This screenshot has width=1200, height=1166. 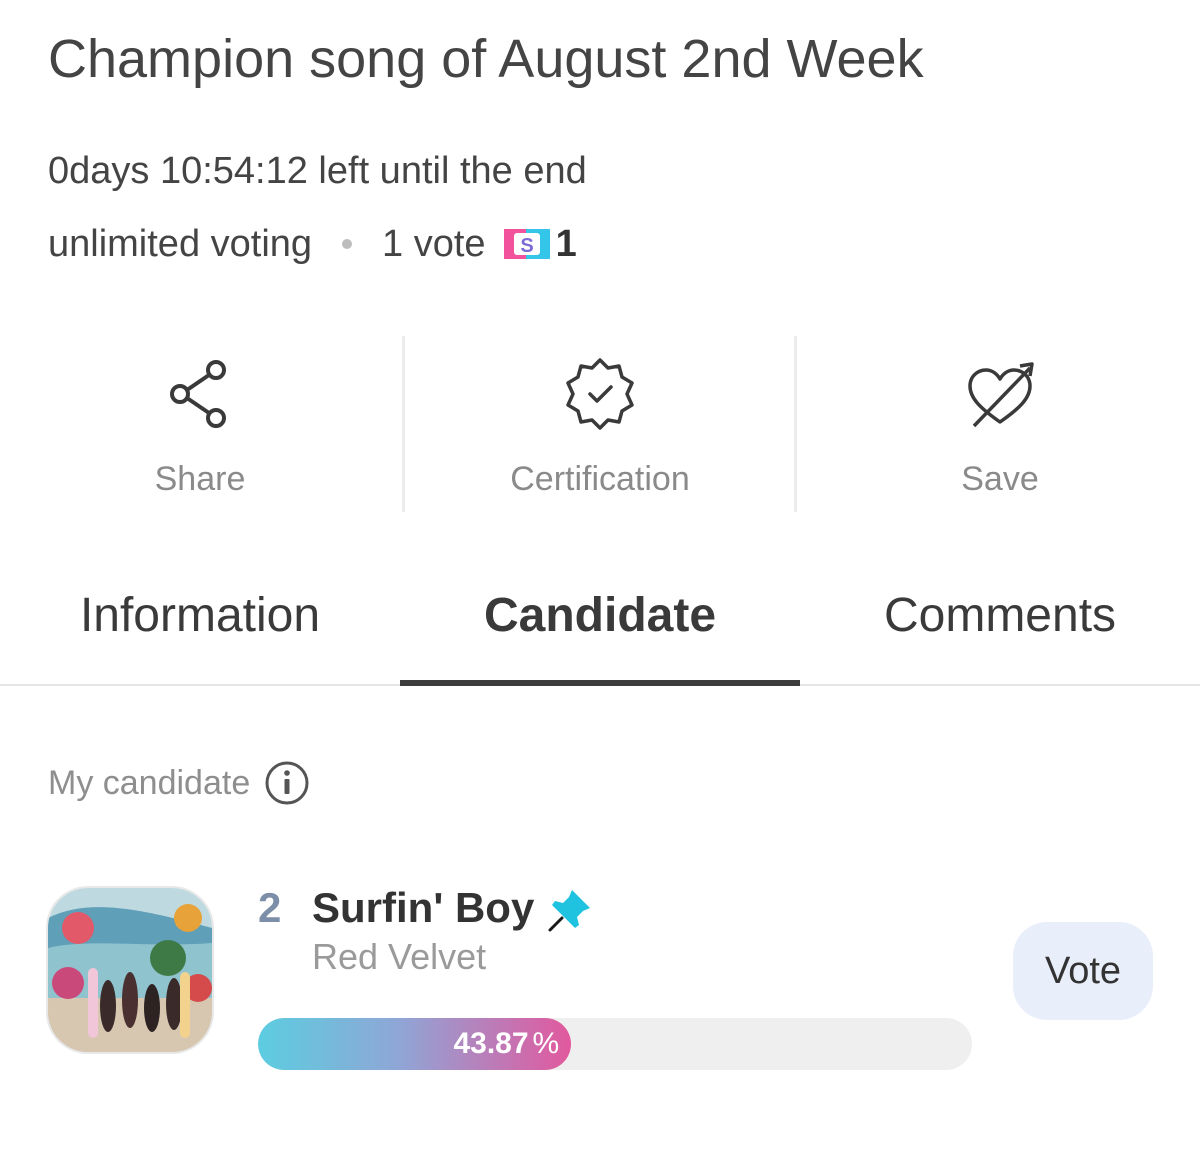 I want to click on tab-candidate: Candidate, so click(x=600, y=630).